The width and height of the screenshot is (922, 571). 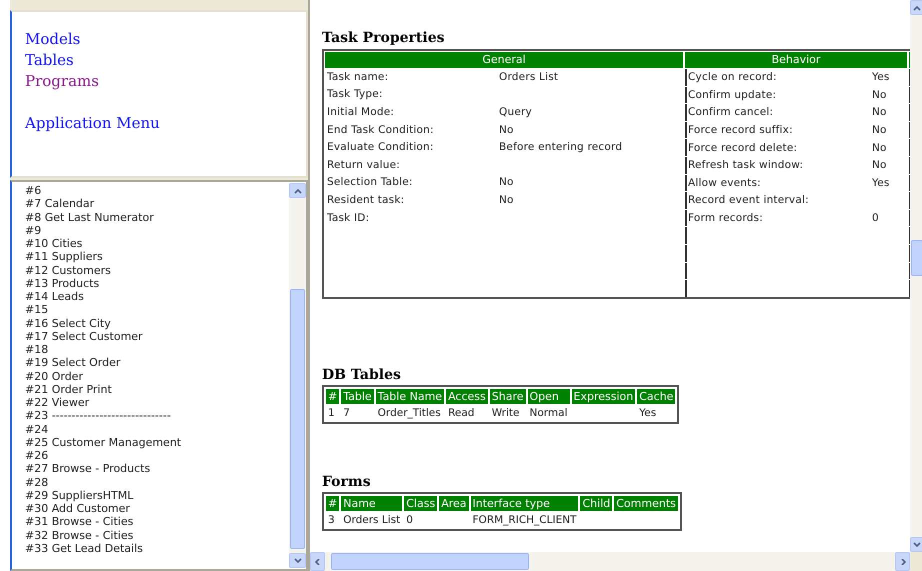 I want to click on property-label: Selection Table:, so click(x=370, y=182).